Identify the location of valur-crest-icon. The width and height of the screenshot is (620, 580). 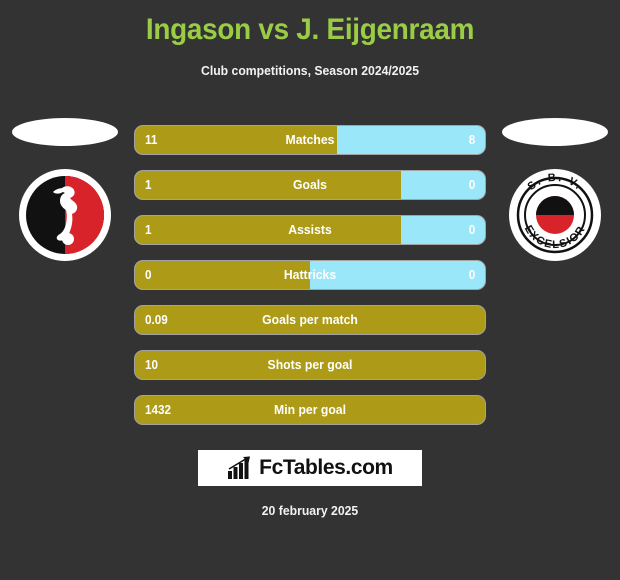
(65, 215).